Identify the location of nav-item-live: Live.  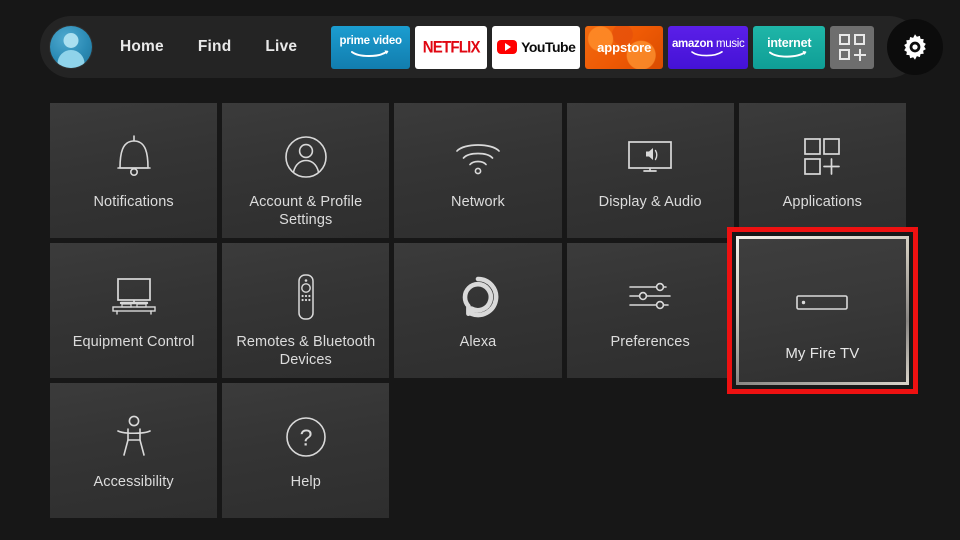
(281, 47).